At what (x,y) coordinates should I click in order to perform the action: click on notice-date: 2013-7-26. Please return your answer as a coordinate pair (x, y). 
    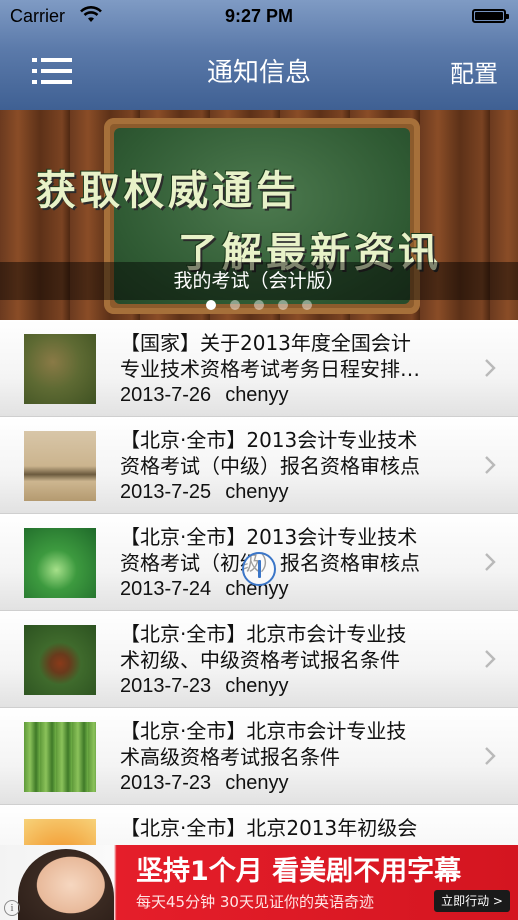
    Looking at the image, I should click on (166, 395).